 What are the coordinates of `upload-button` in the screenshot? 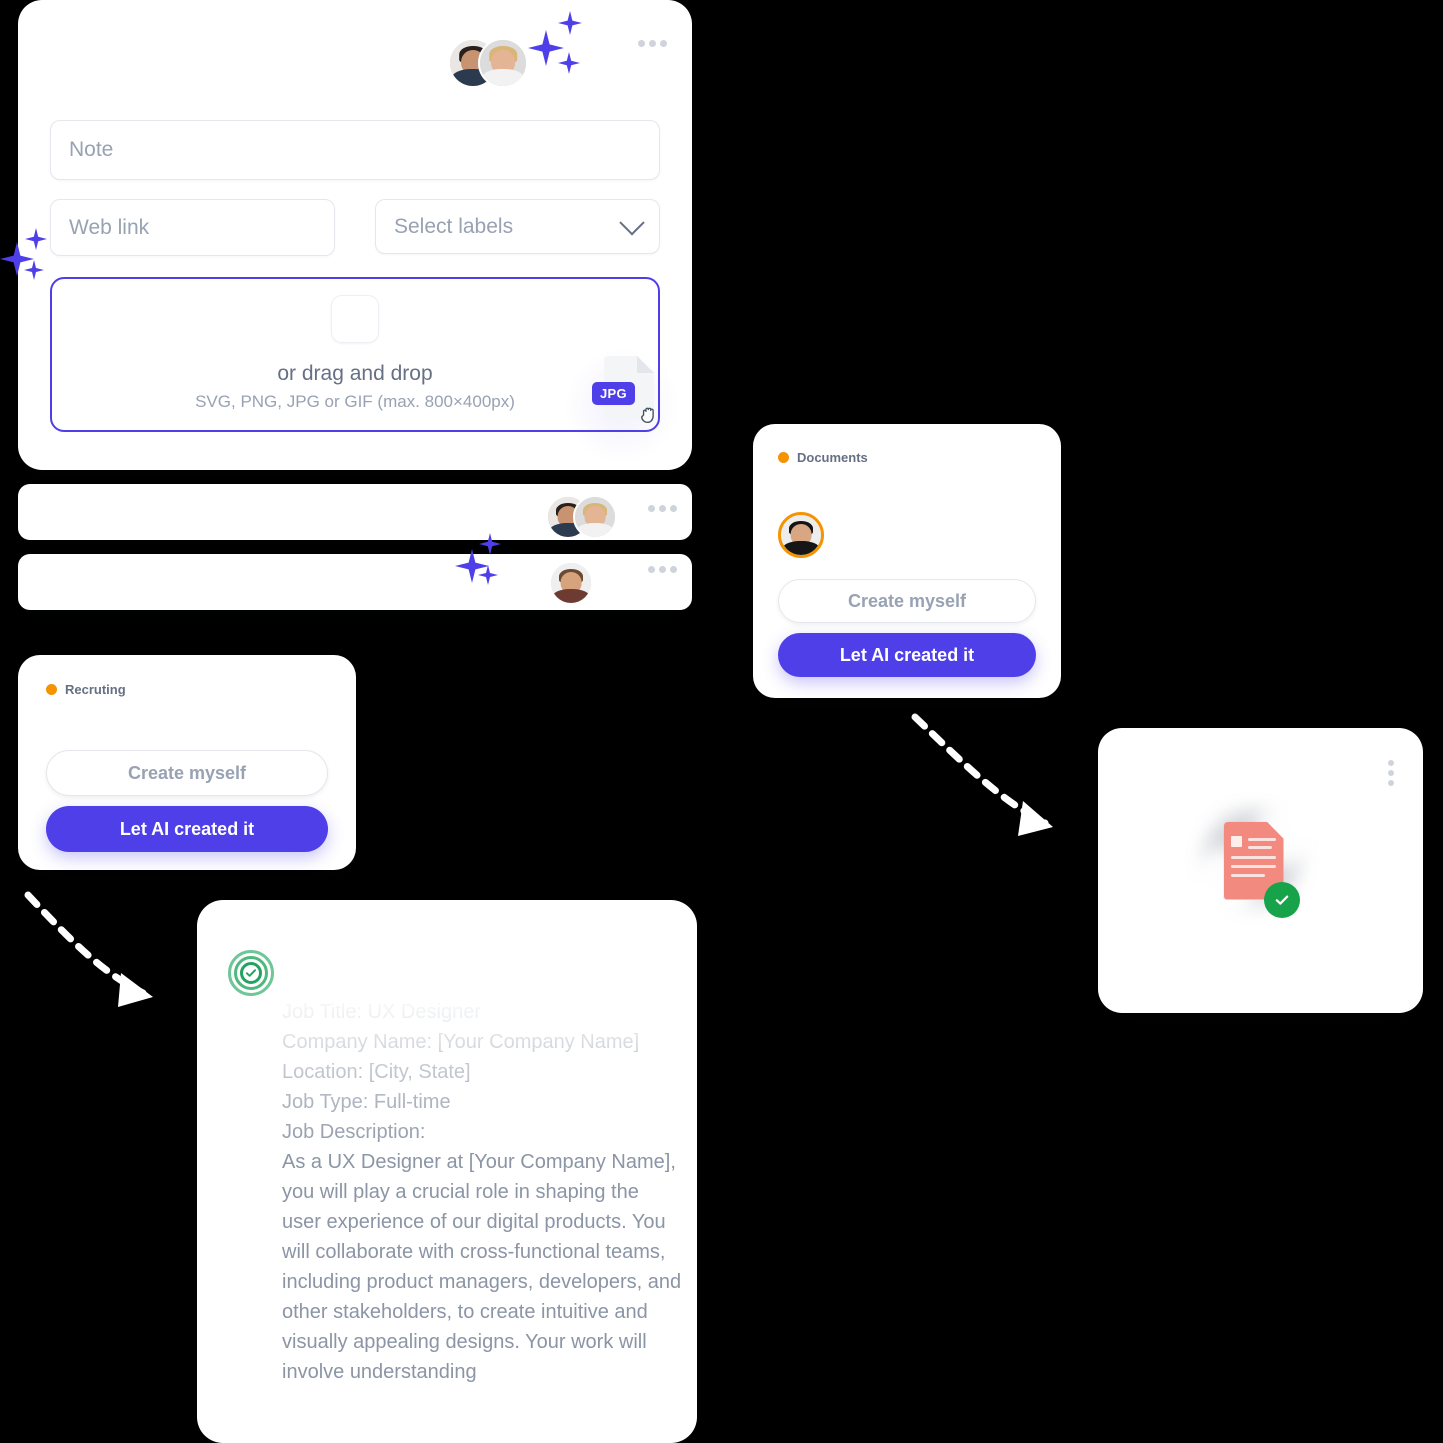 It's located at (355, 319).